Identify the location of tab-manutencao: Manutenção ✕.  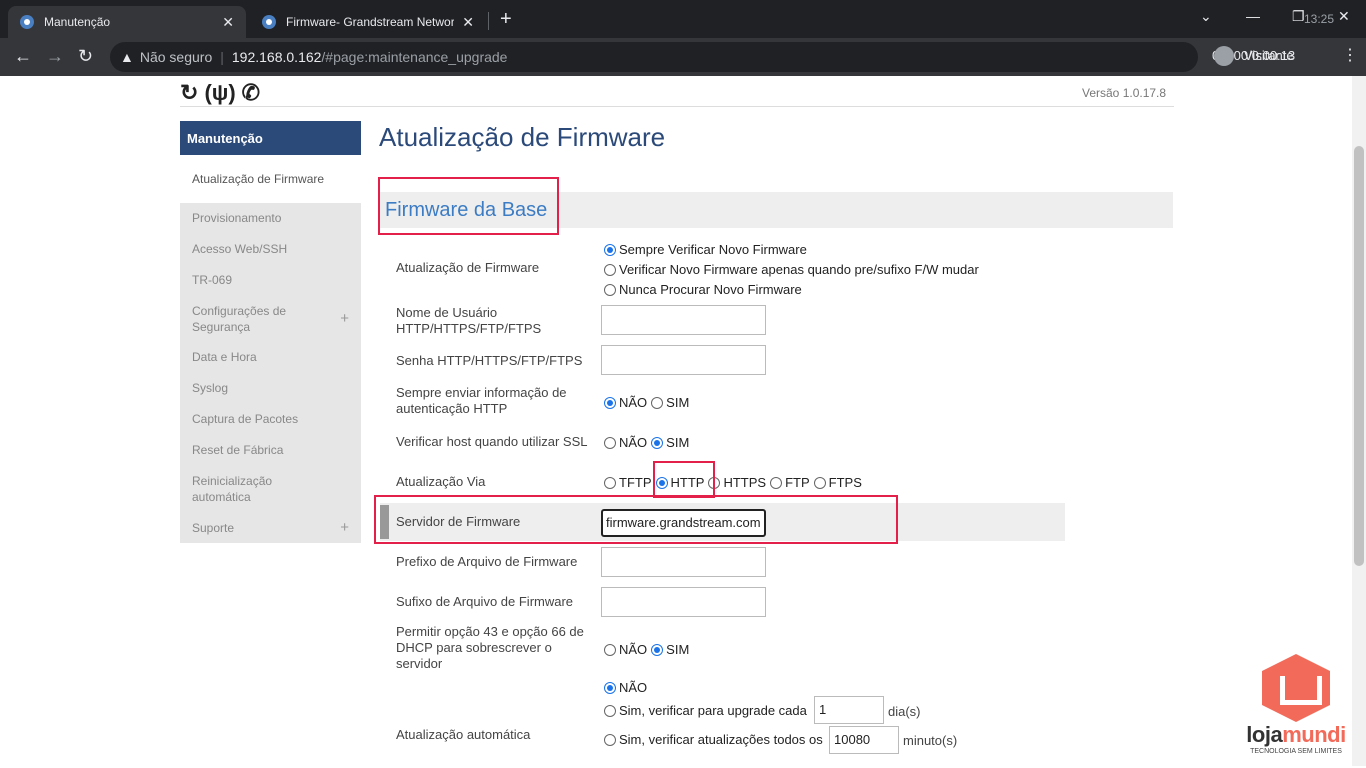
(127, 22).